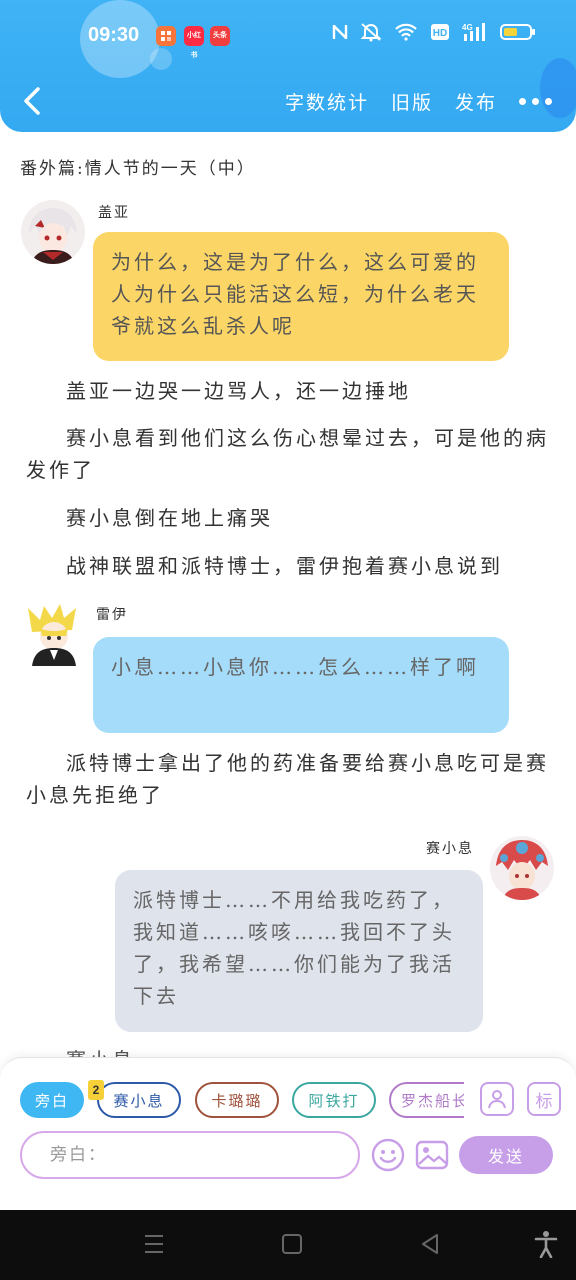 This screenshot has height=1280, width=576. What do you see at coordinates (289, 454) in the screenshot?
I see `narration-paragraph: 赛小息看到他们这么伤心想晕过去，可是他的病发作了` at bounding box center [289, 454].